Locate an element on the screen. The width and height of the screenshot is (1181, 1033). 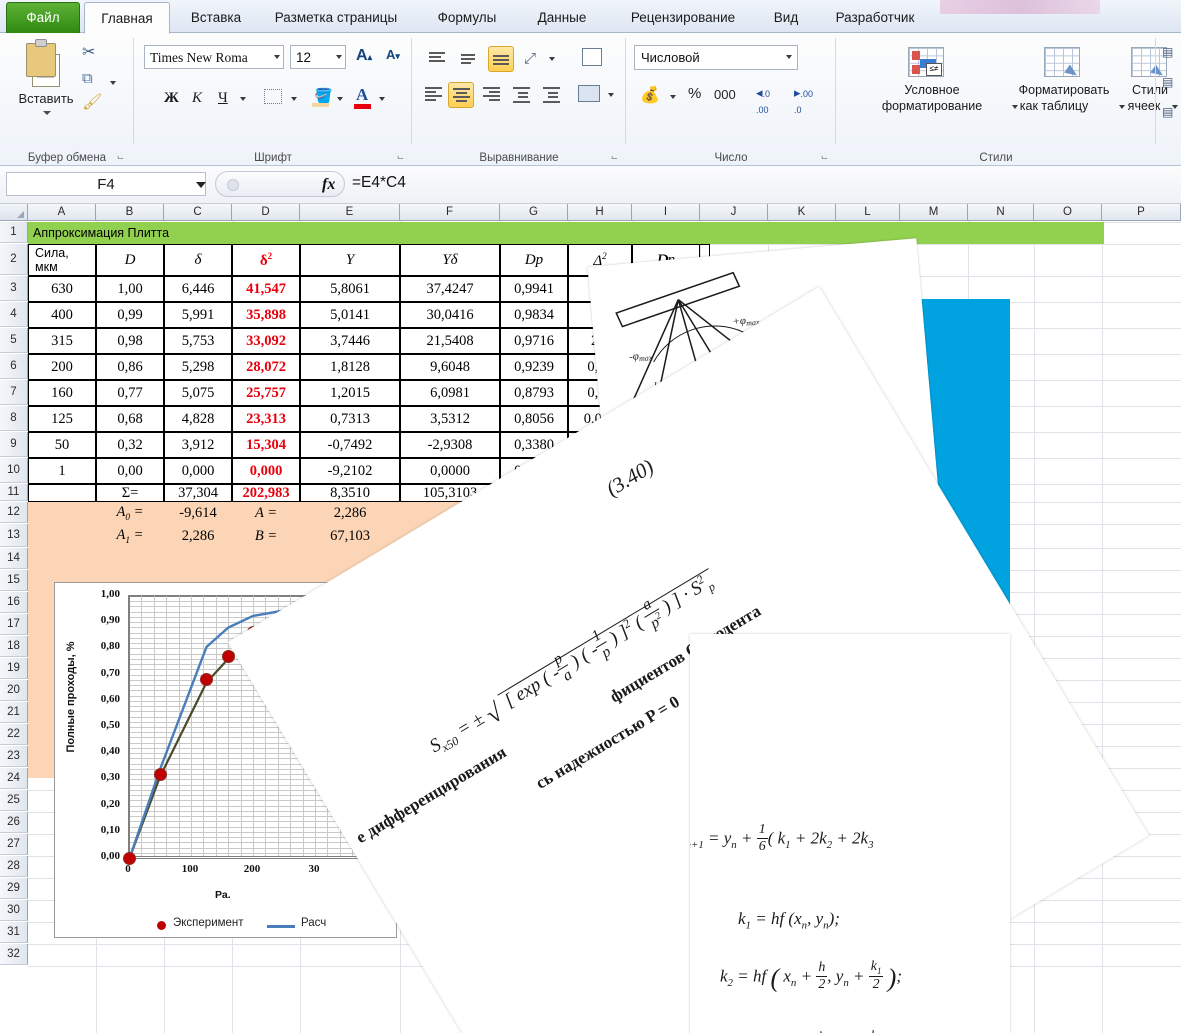
header-cell-1: D is located at coordinates (130, 260).